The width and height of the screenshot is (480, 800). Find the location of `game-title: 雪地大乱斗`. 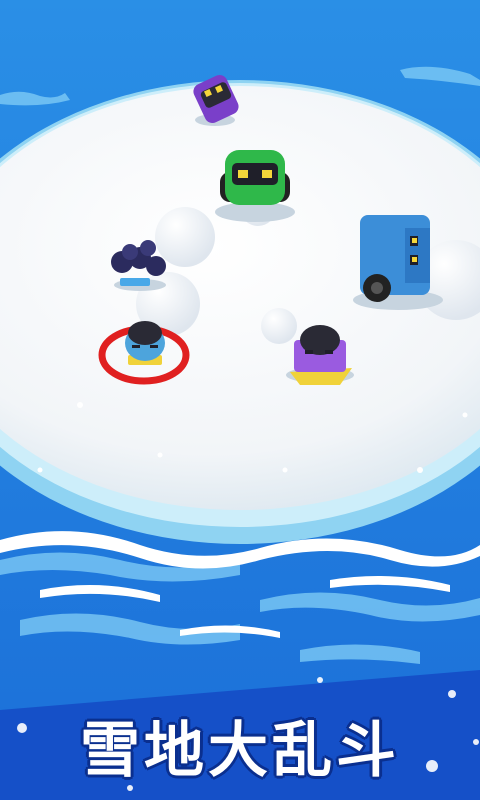

game-title: 雪地大乱斗 is located at coordinates (240, 751).